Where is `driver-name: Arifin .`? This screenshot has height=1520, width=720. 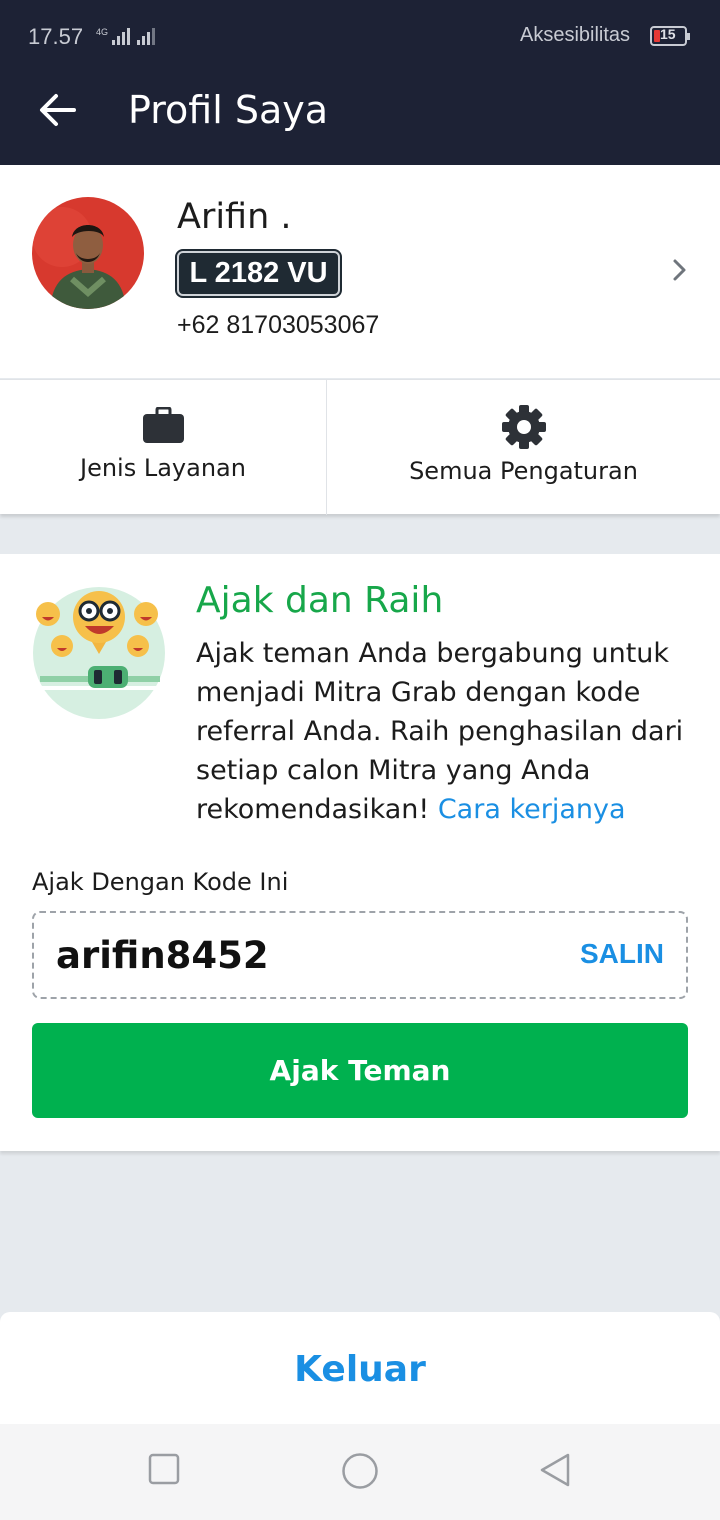 driver-name: Arifin . is located at coordinates (234, 217).